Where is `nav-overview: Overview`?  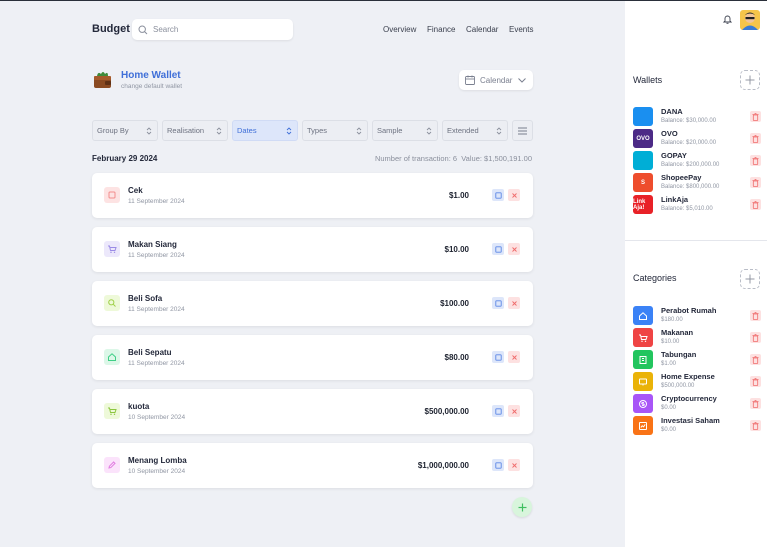 nav-overview: Overview is located at coordinates (399, 29).